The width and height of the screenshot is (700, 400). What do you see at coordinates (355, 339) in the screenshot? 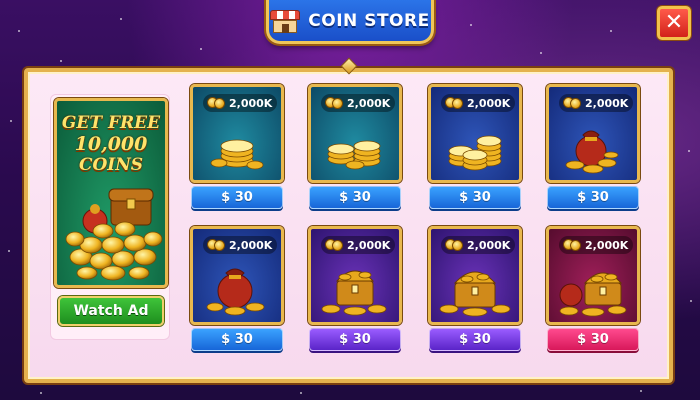
I see `buy-button-6: $ 30` at bounding box center [355, 339].